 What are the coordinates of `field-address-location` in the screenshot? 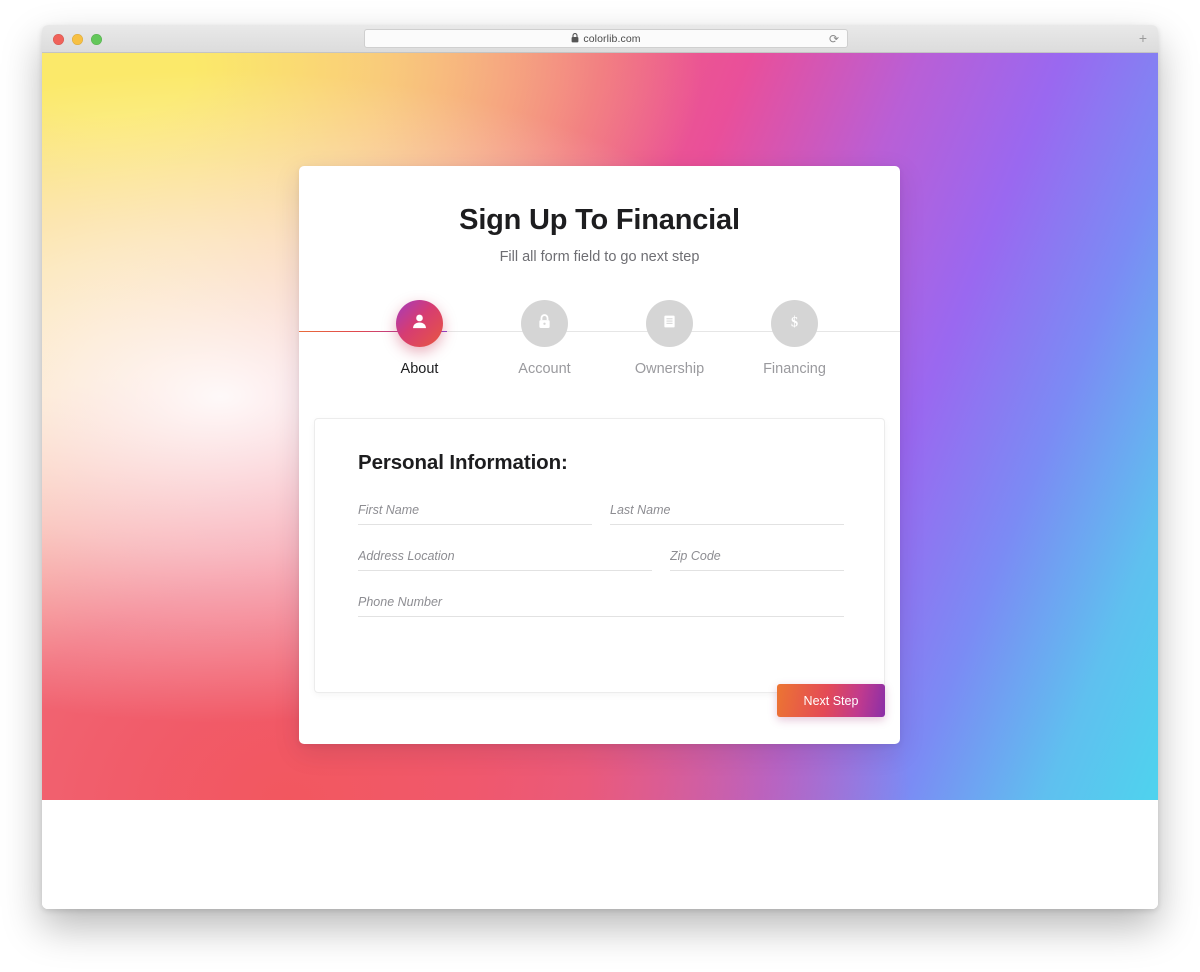 It's located at (505, 559).